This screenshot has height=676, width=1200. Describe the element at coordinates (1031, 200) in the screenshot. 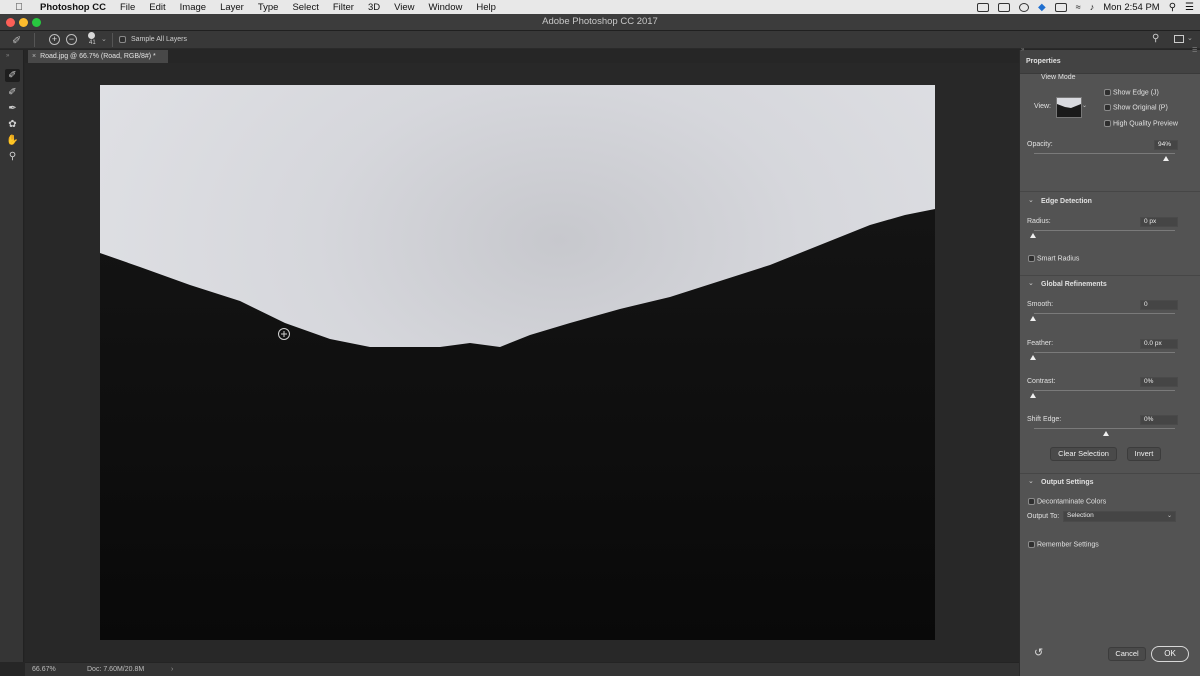

I see `edge-detection-collapse-icon: ⌄` at that location.